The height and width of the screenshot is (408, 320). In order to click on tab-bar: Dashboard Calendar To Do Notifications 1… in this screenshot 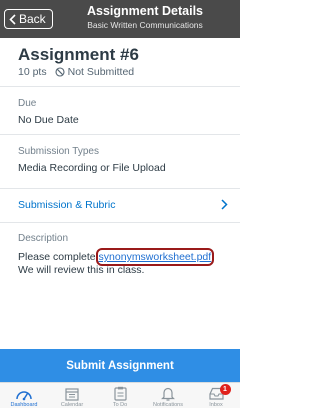, I will do `click(120, 395)`.